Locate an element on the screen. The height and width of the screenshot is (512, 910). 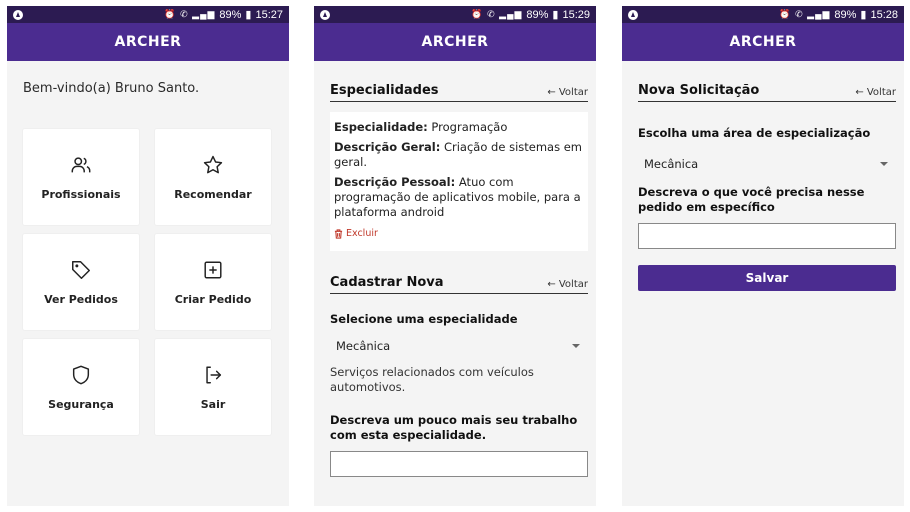
menu-label: Criar Pedido is located at coordinates (213, 299).